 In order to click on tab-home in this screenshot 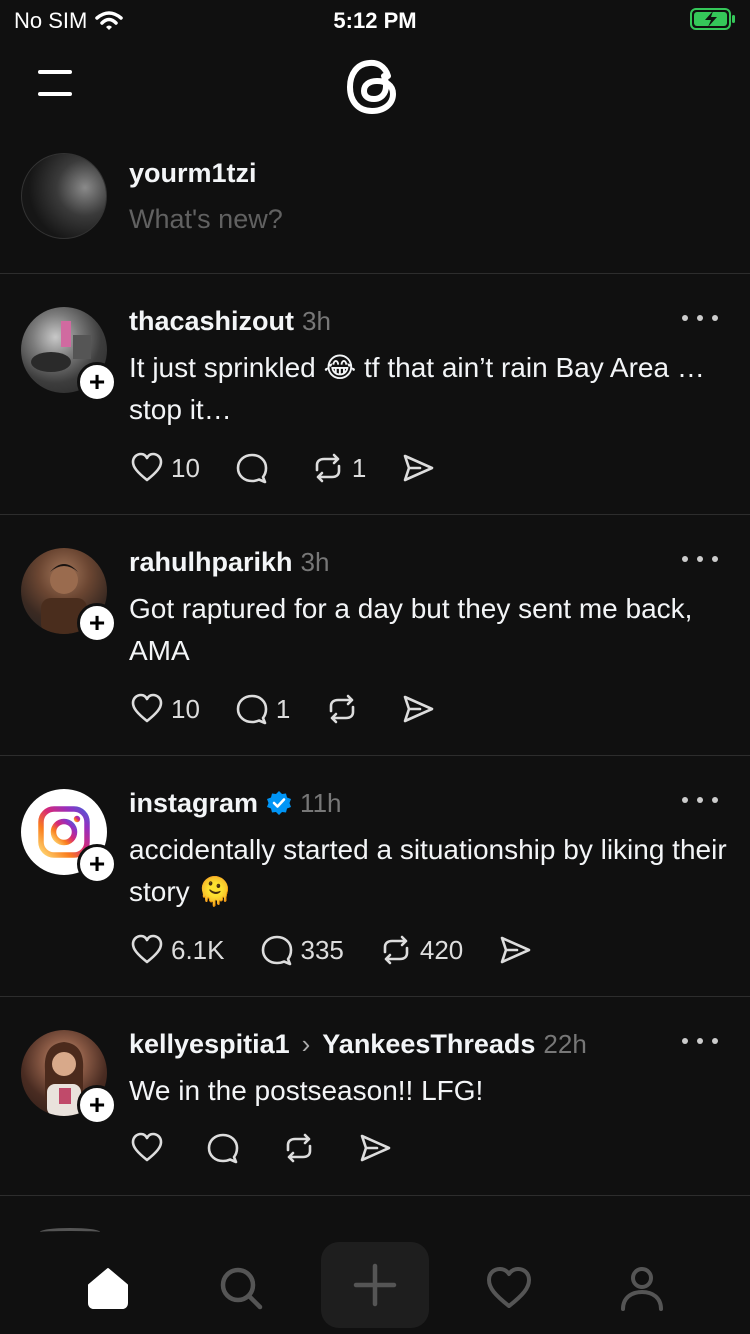, I will do `click(108, 1288)`.